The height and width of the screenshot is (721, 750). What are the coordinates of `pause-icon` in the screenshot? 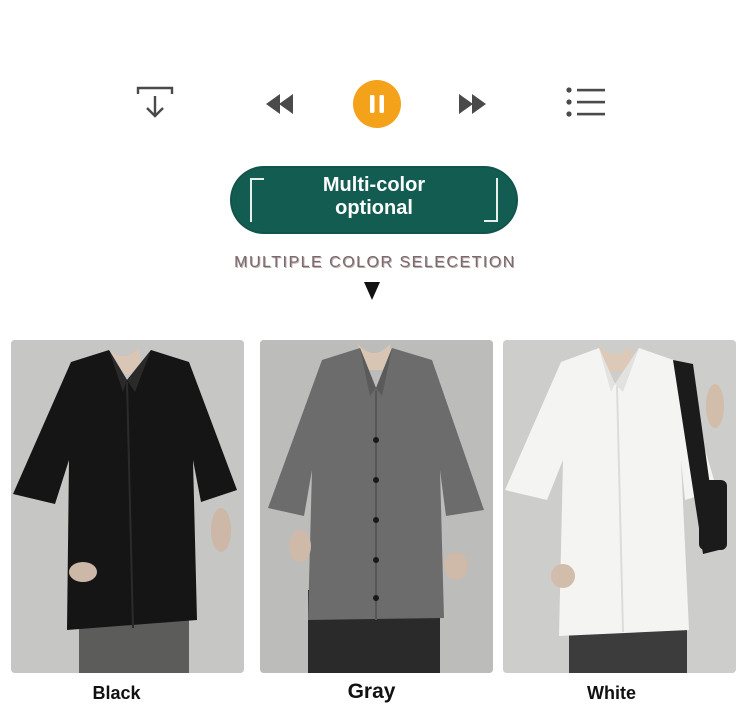 It's located at (377, 104).